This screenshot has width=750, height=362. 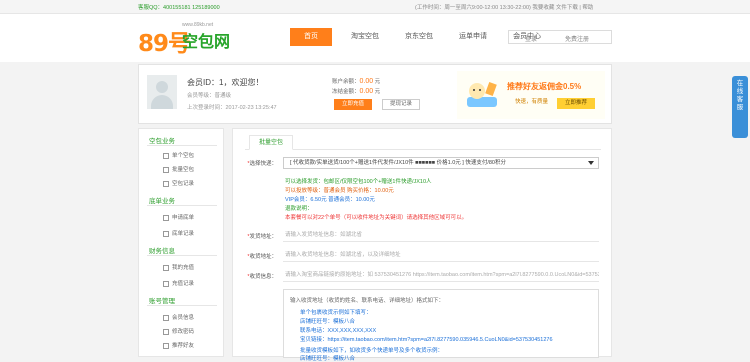 I want to click on promo-button: 立即推荐, so click(x=576, y=103).